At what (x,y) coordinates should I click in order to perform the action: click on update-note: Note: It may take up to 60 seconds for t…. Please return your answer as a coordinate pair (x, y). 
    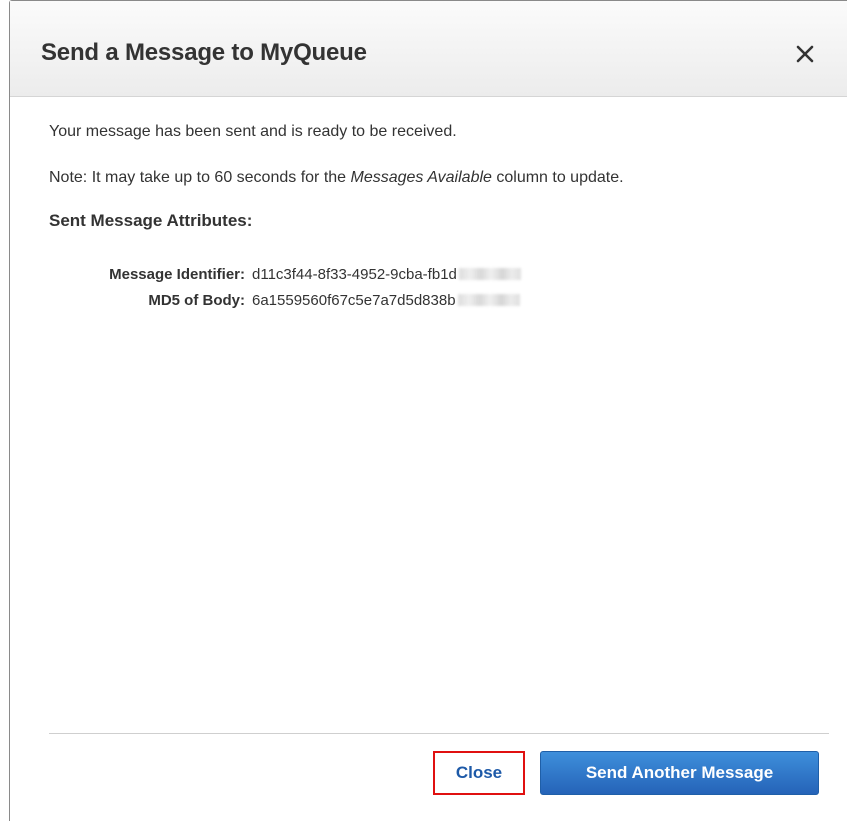
    Looking at the image, I should click on (444, 178).